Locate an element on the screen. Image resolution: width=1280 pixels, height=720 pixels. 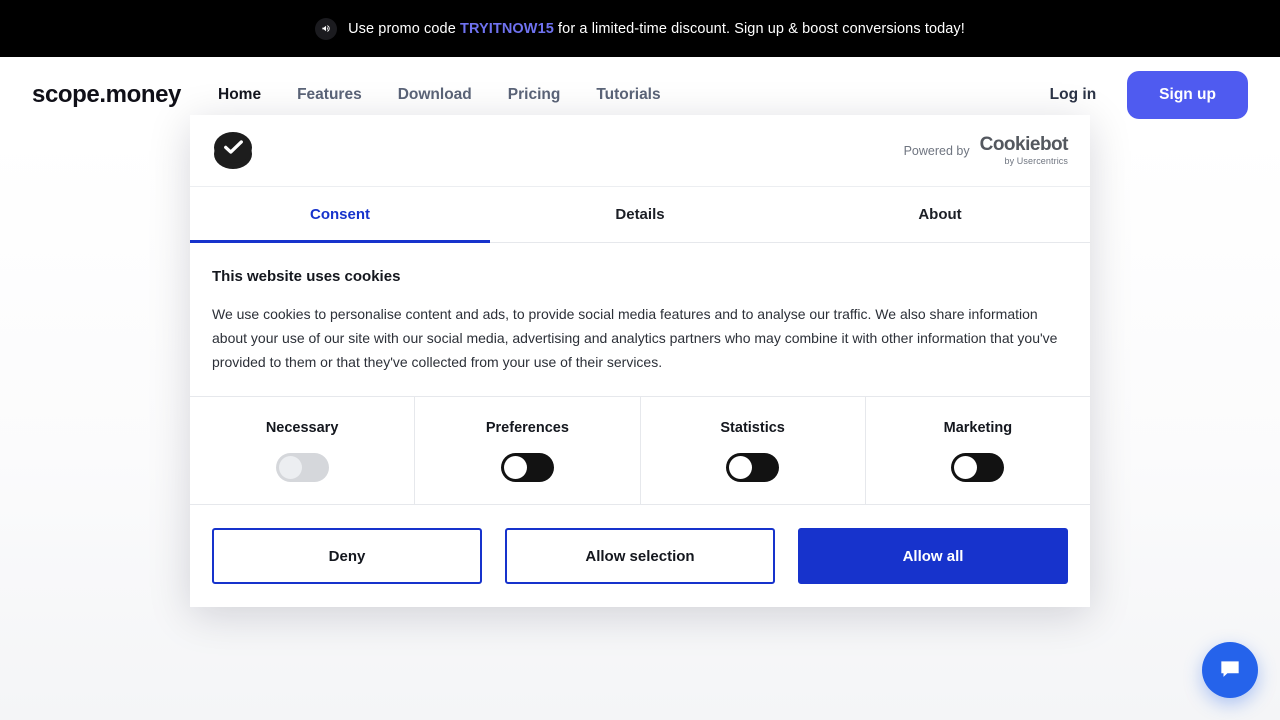
powered-by-label: Powered by is located at coordinates (936, 150).